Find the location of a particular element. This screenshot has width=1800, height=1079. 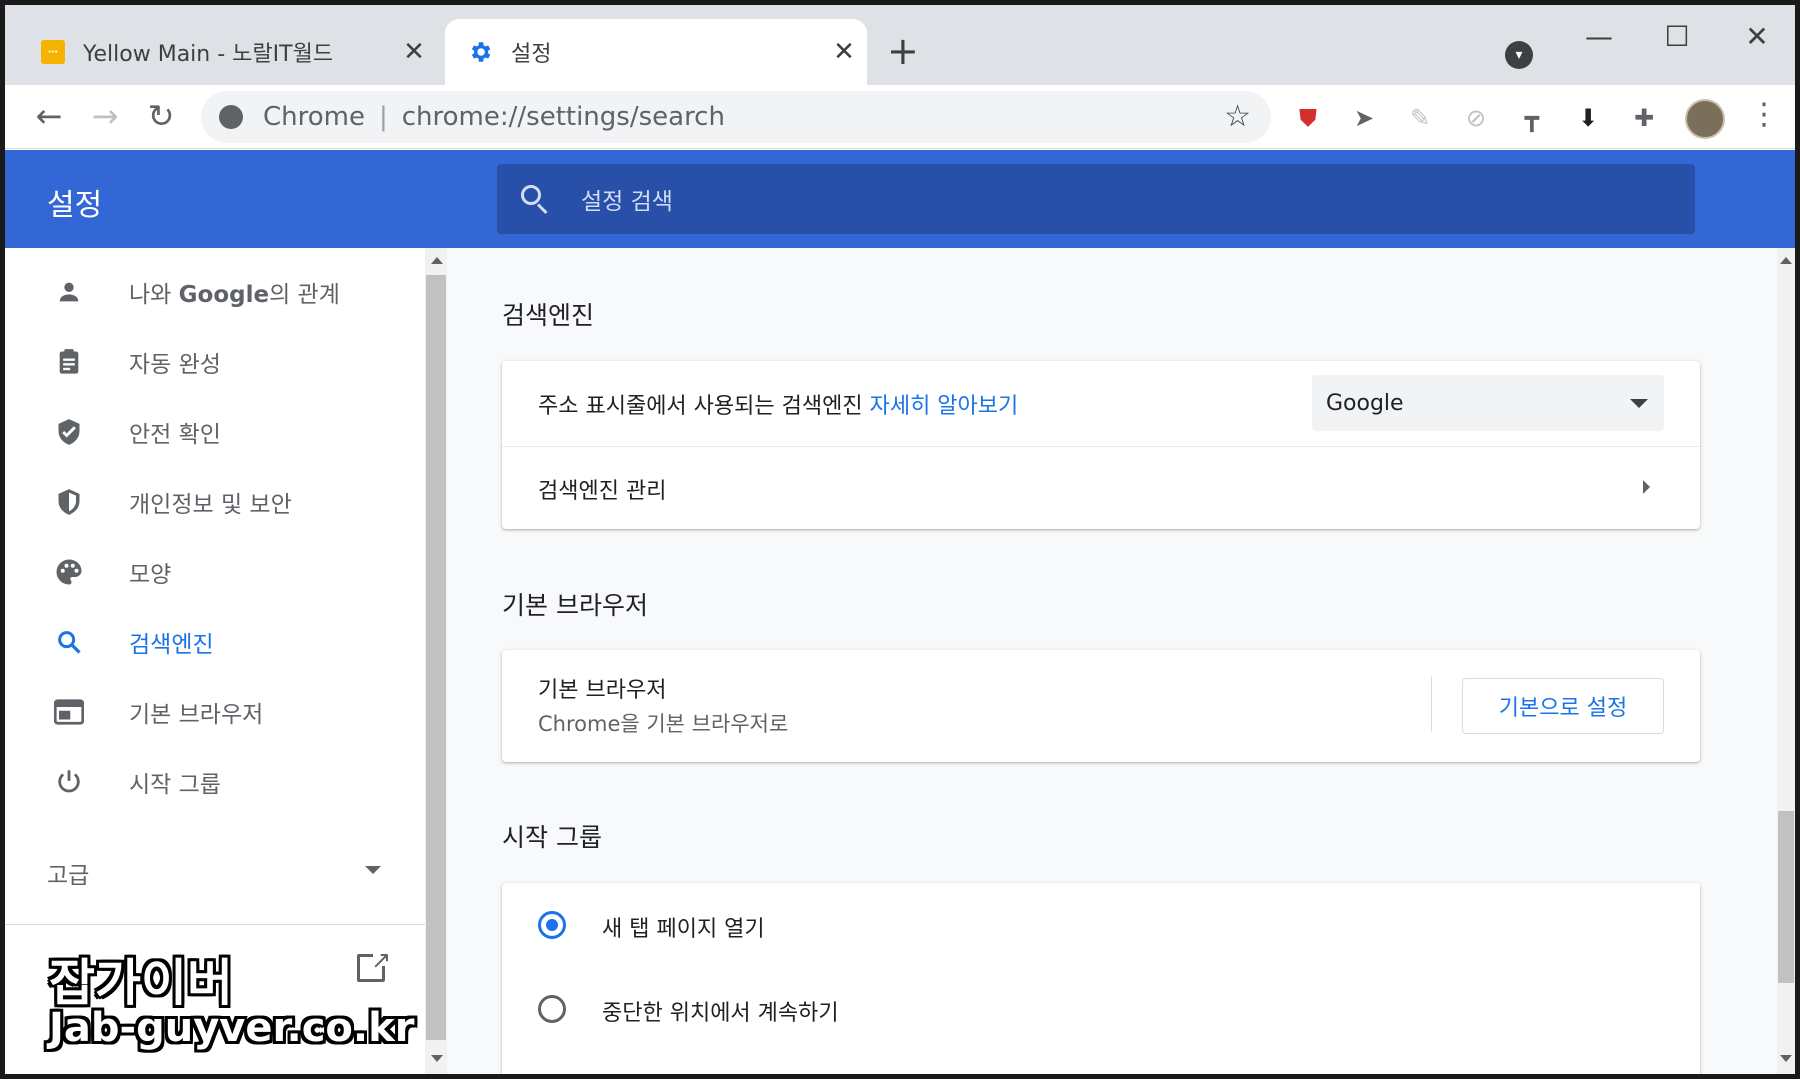

window-close-button: ✕ is located at coordinates (1757, 37).